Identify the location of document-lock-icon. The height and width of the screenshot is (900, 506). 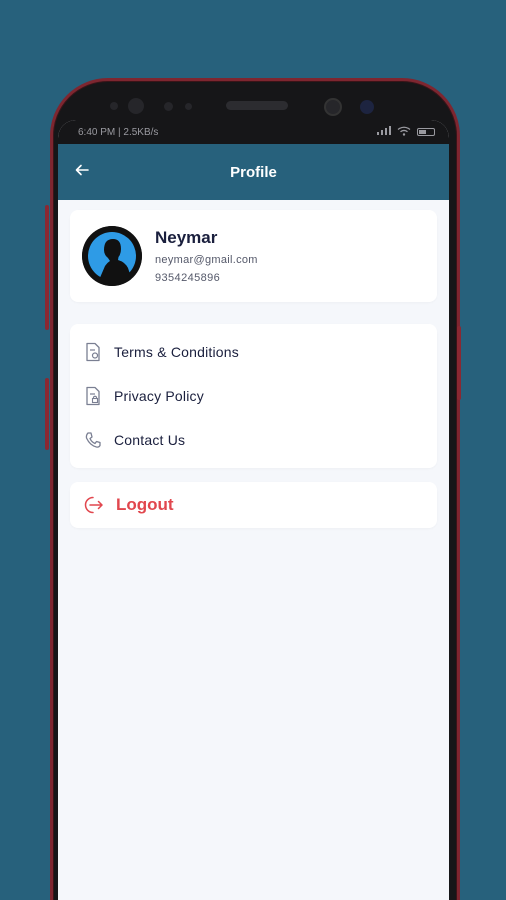
(93, 396).